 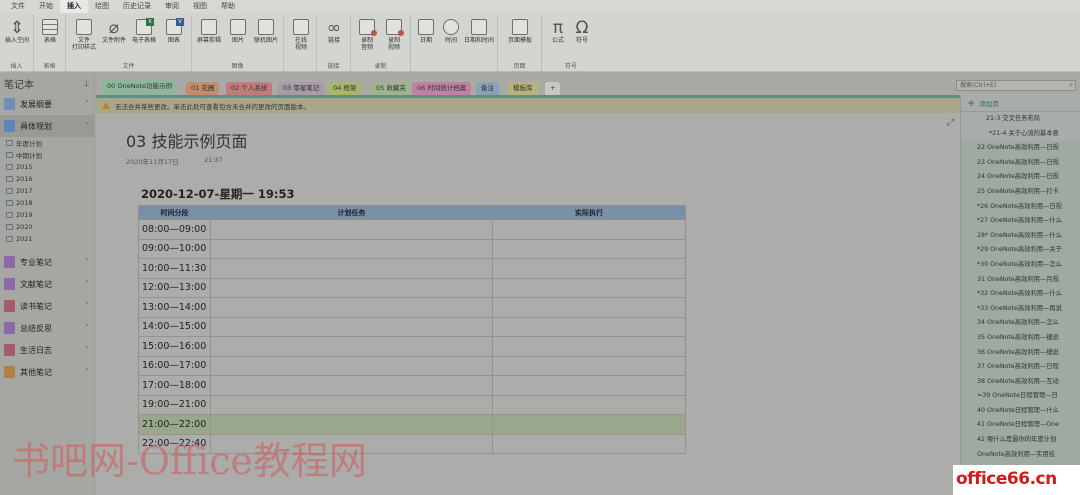 What do you see at coordinates (301, 35) in the screenshot?
I see `online-video-button: 在线 视频` at bounding box center [301, 35].